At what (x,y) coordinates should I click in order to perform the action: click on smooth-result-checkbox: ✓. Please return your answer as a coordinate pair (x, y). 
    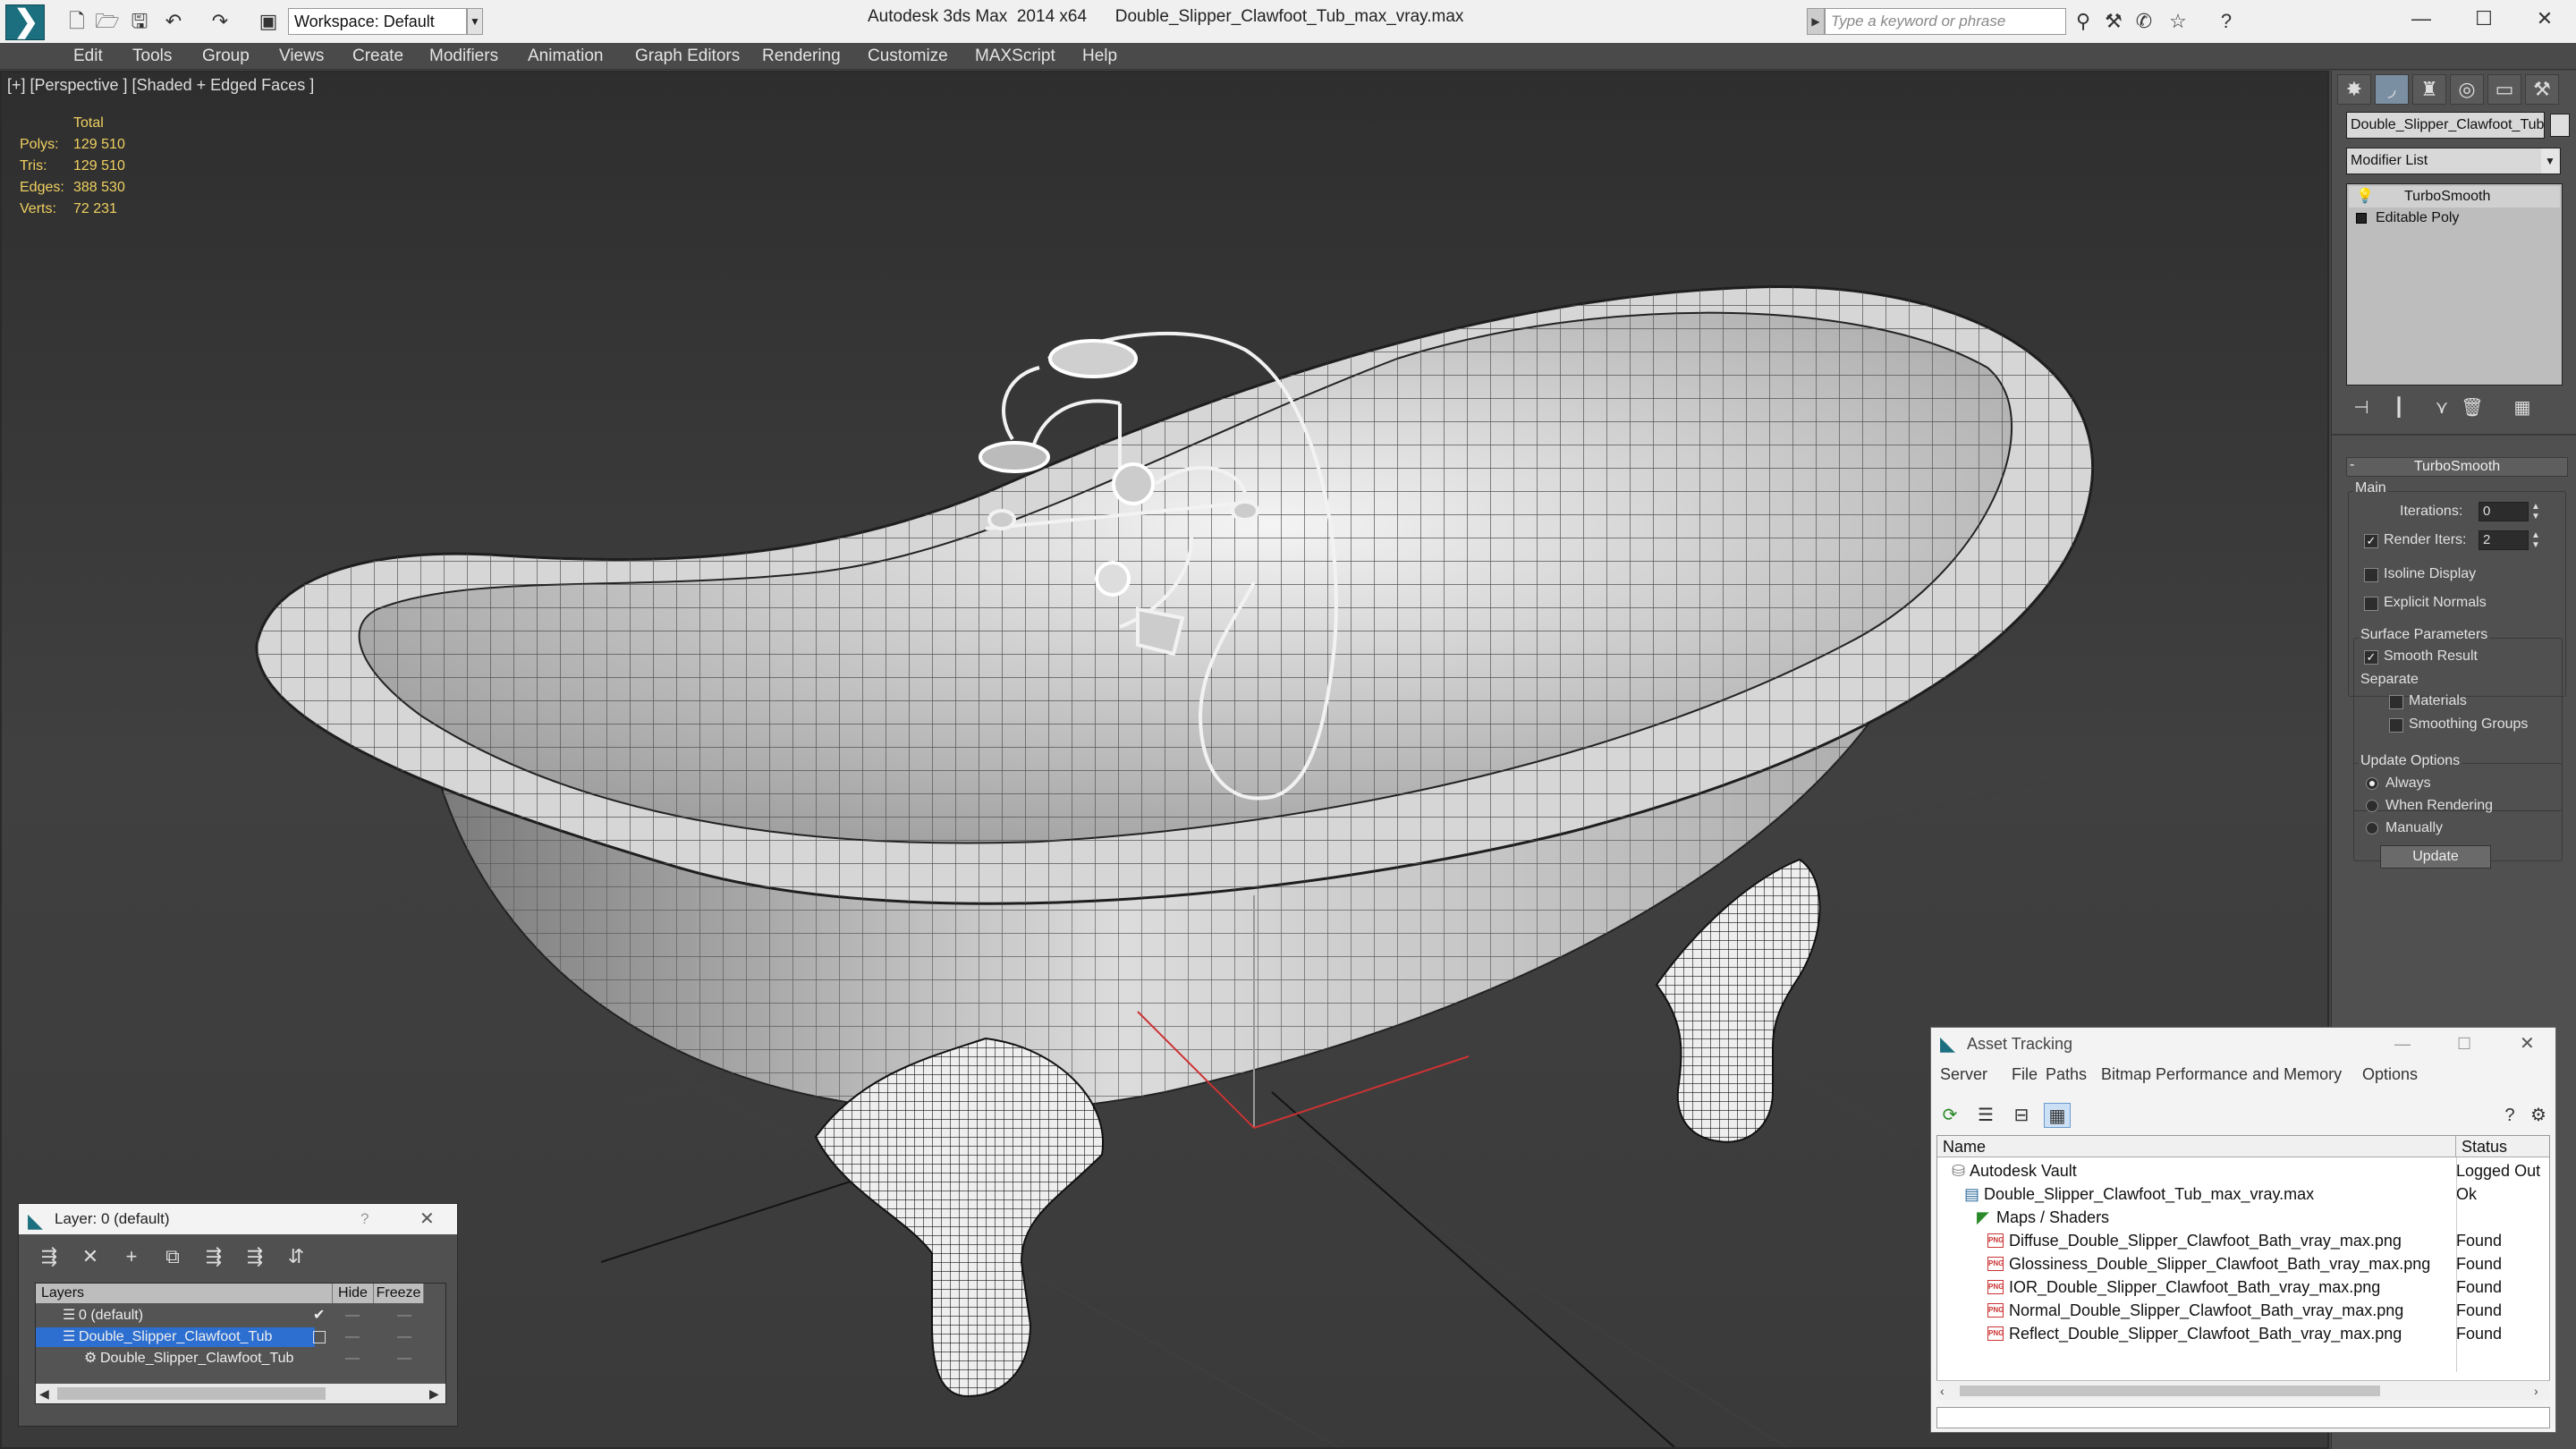
    Looking at the image, I should click on (2371, 657).